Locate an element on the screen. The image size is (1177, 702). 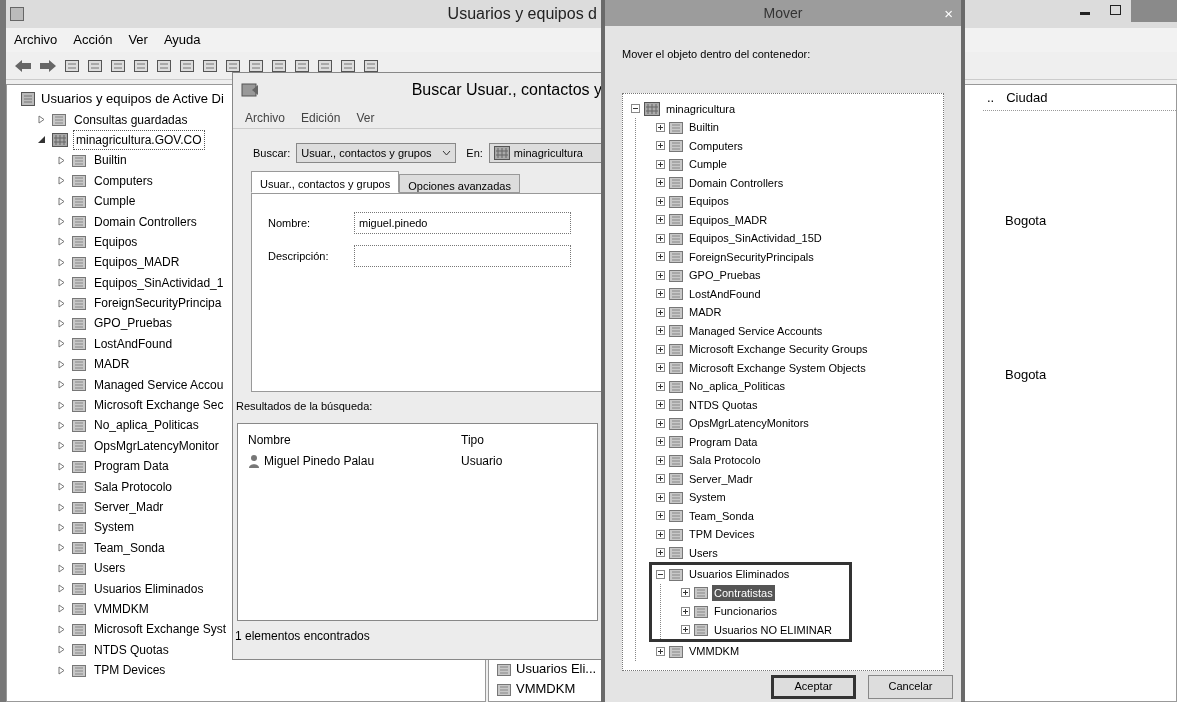
tree-item: OpsMgrLatencyMonitors is located at coordinates (749, 423).